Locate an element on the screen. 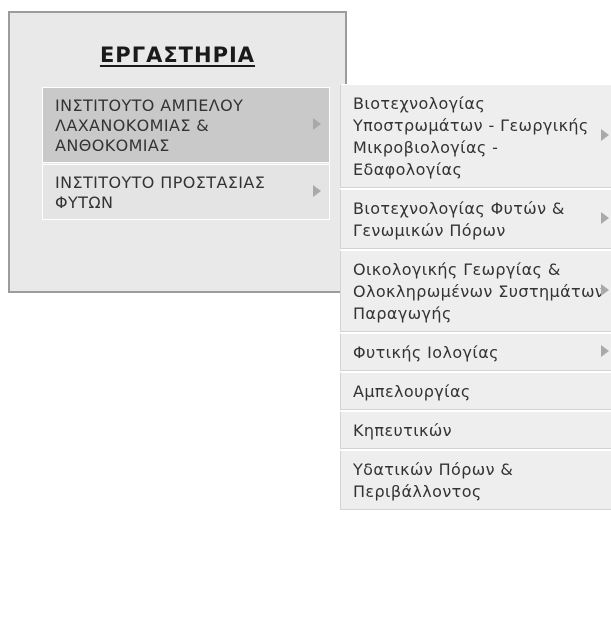 Image resolution: width=611 pixels, height=628 pixels. submenu-item-viticulture: Αμπελουργίας is located at coordinates (475, 391).